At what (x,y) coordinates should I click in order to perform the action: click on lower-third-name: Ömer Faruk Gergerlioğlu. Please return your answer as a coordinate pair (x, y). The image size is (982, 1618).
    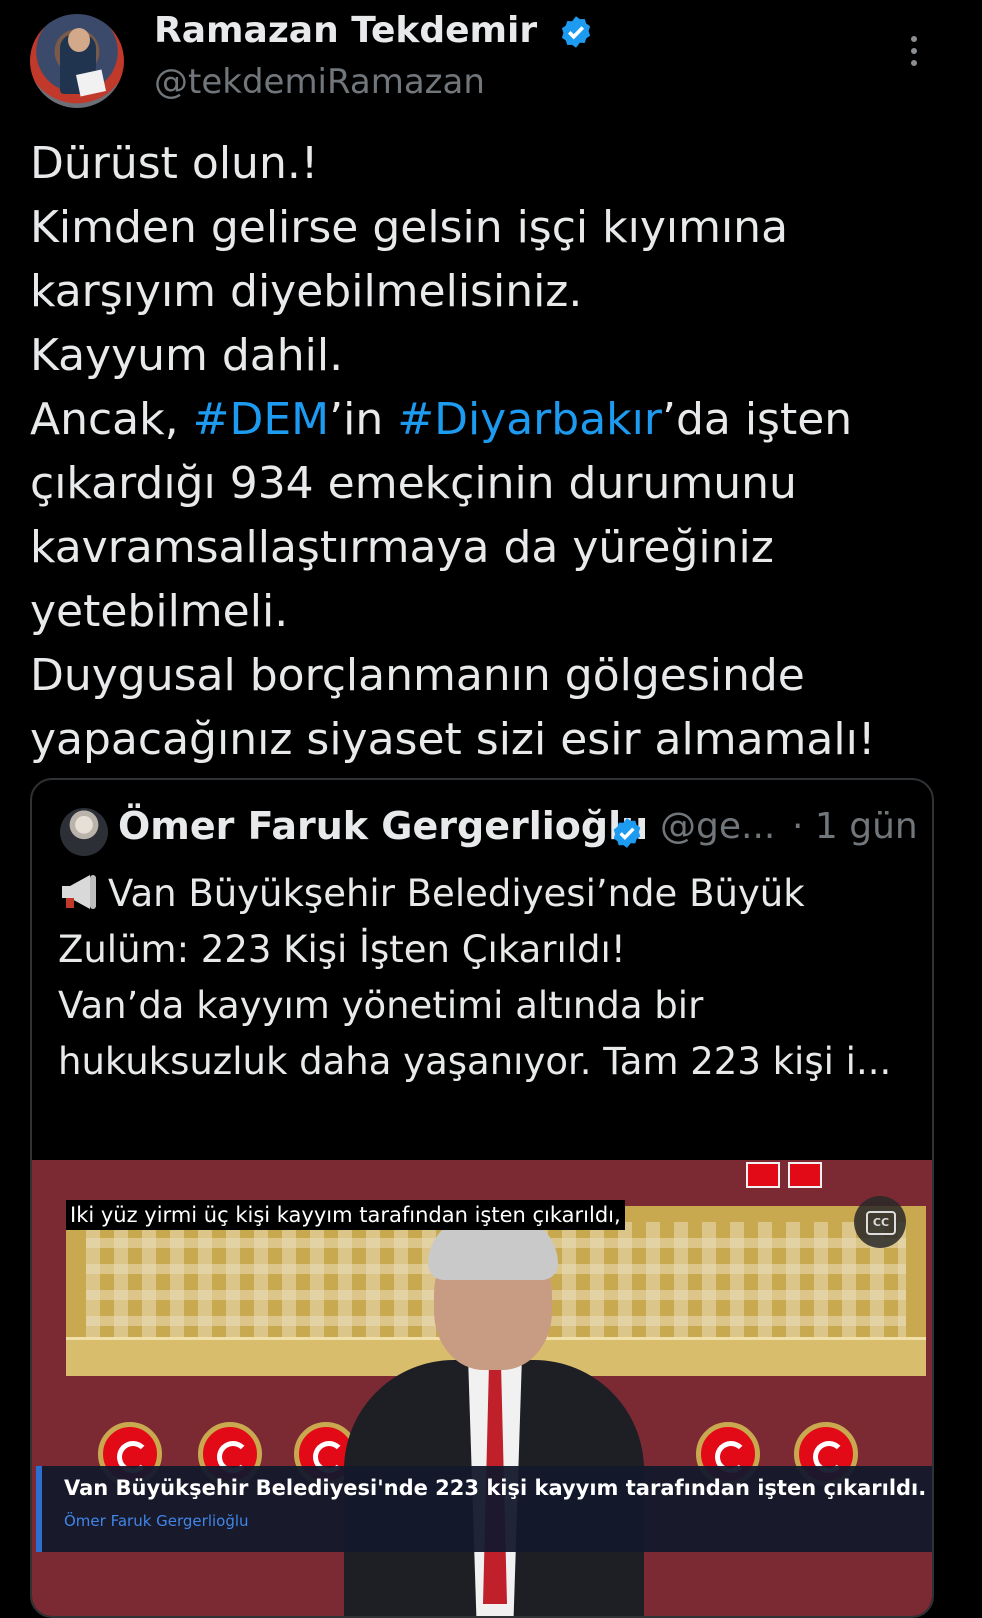
    Looking at the image, I should click on (156, 1521).